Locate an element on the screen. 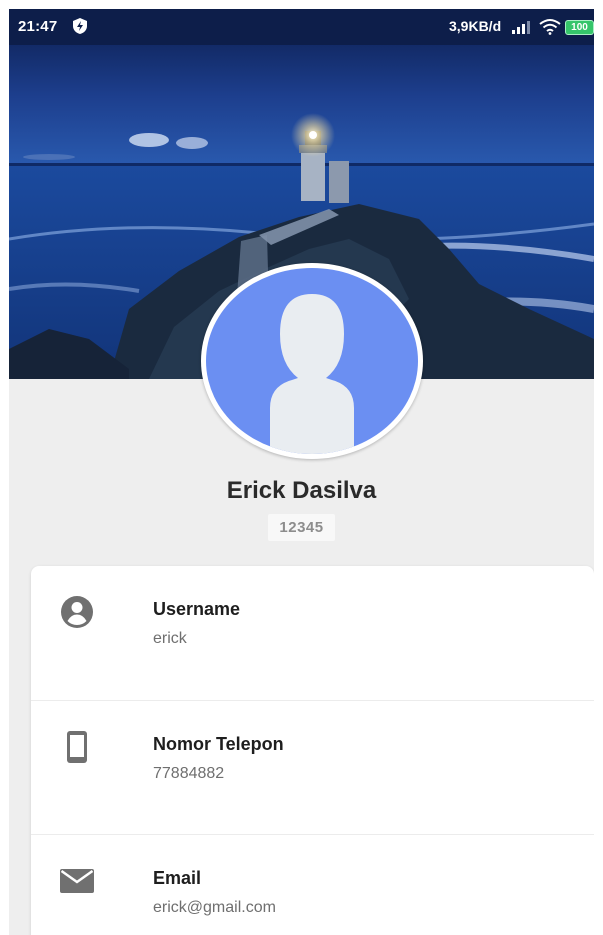 The width and height of the screenshot is (603, 935). info-label: Email is located at coordinates (177, 878).